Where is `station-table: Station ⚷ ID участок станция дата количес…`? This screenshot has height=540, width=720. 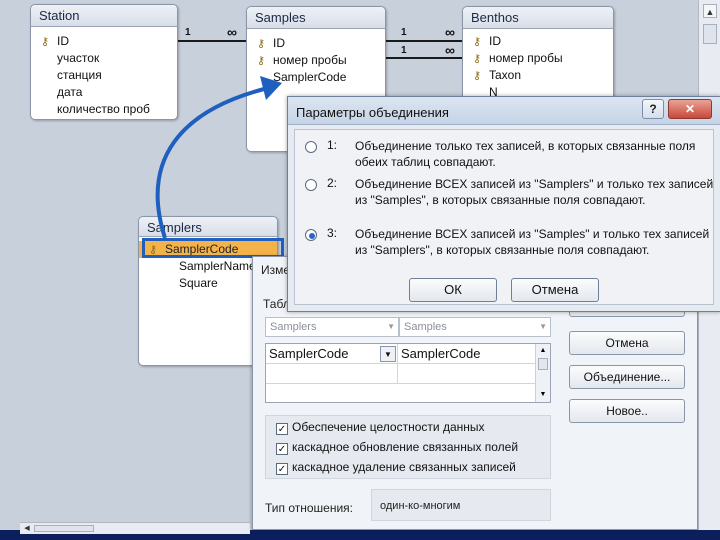 station-table: Station ⚷ ID участок станция дата количес… is located at coordinates (104, 62).